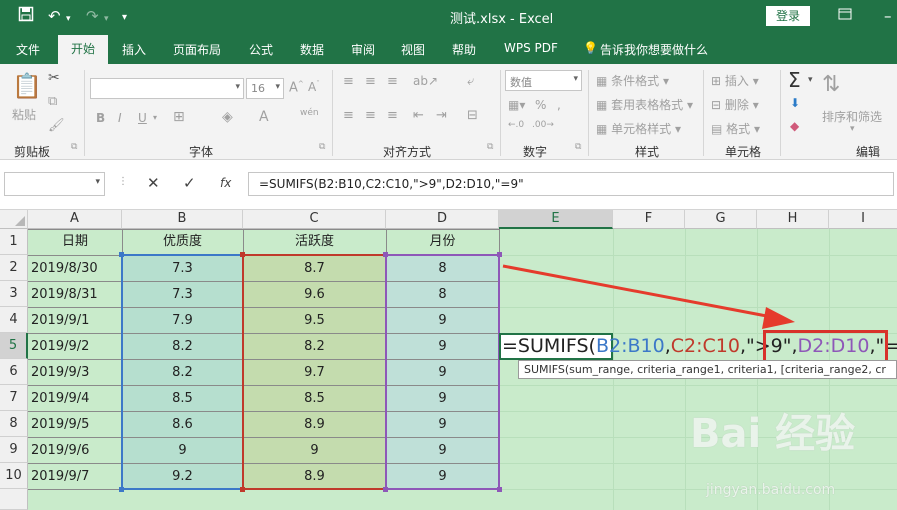 Image resolution: width=897 pixels, height=510 pixels. Describe the element at coordinates (261, 49) in the screenshot. I see `tab-formulas: 公式` at that location.